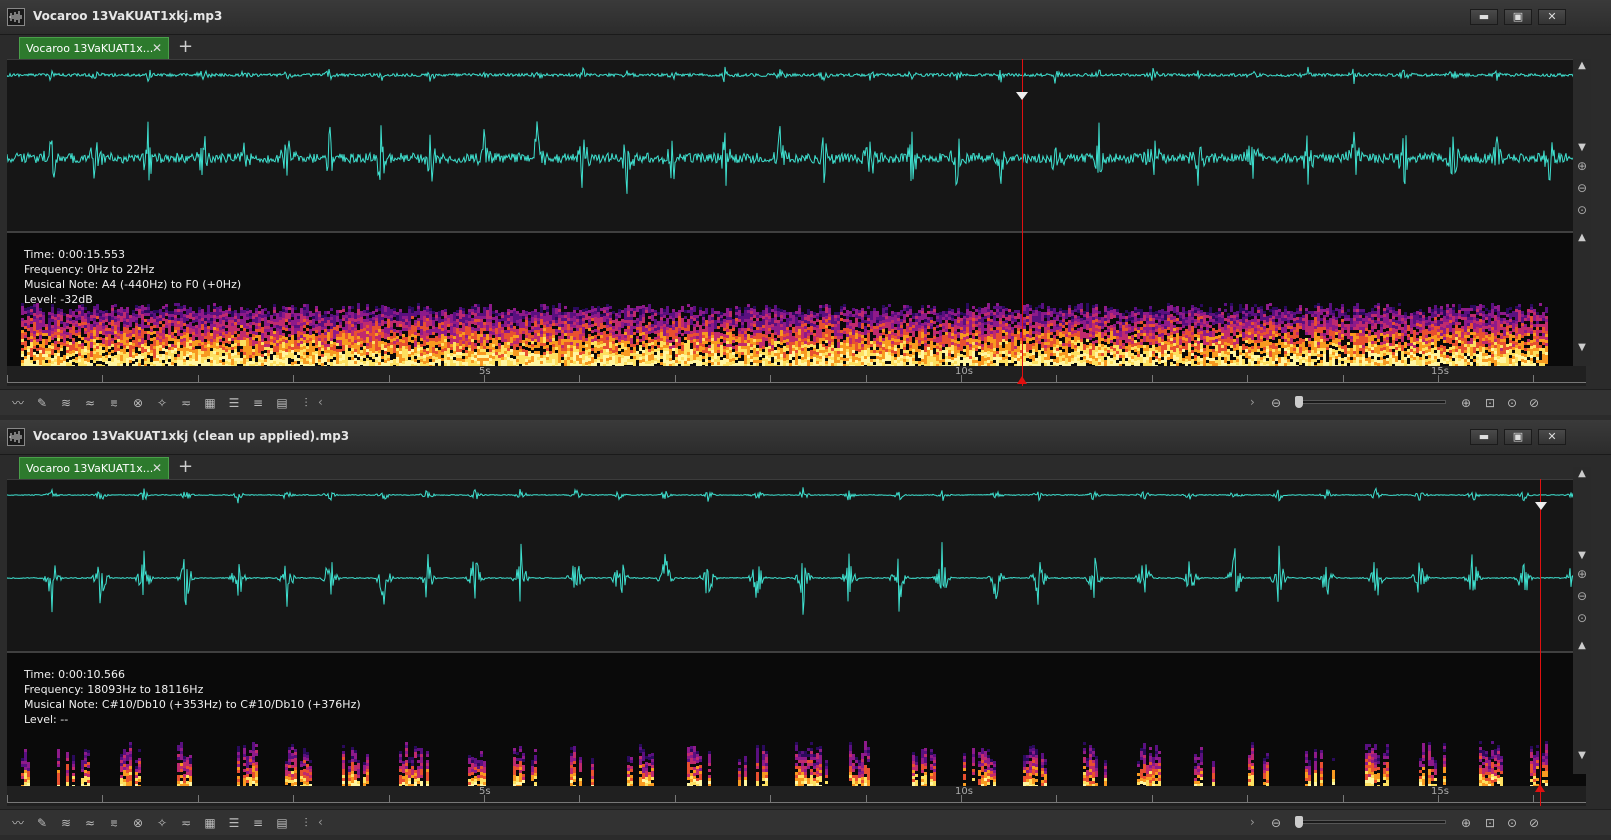 Image resolution: width=1611 pixels, height=840 pixels. I want to click on panel-titlebar: Vocaroo 13VaKUAT1xkj.mp3 ▬ ▣ ✕, so click(805, 17).